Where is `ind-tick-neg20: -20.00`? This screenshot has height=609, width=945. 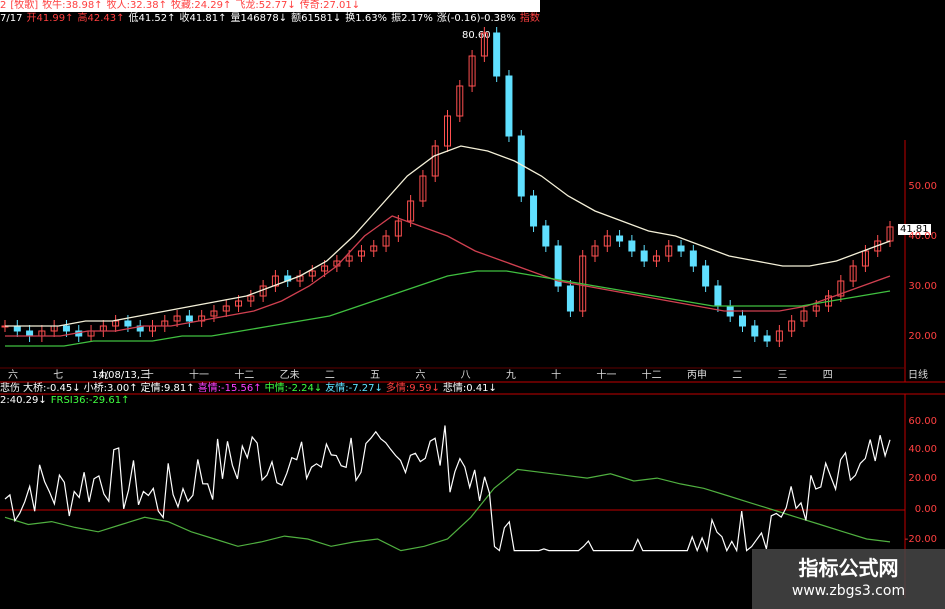
ind-tick-neg20: -20.00 is located at coordinates (920, 539).